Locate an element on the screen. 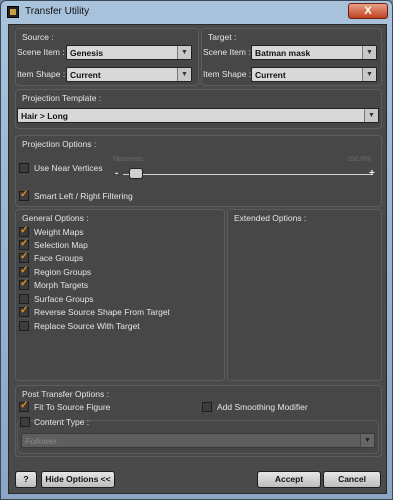  nearness-slider-track is located at coordinates (248, 174).